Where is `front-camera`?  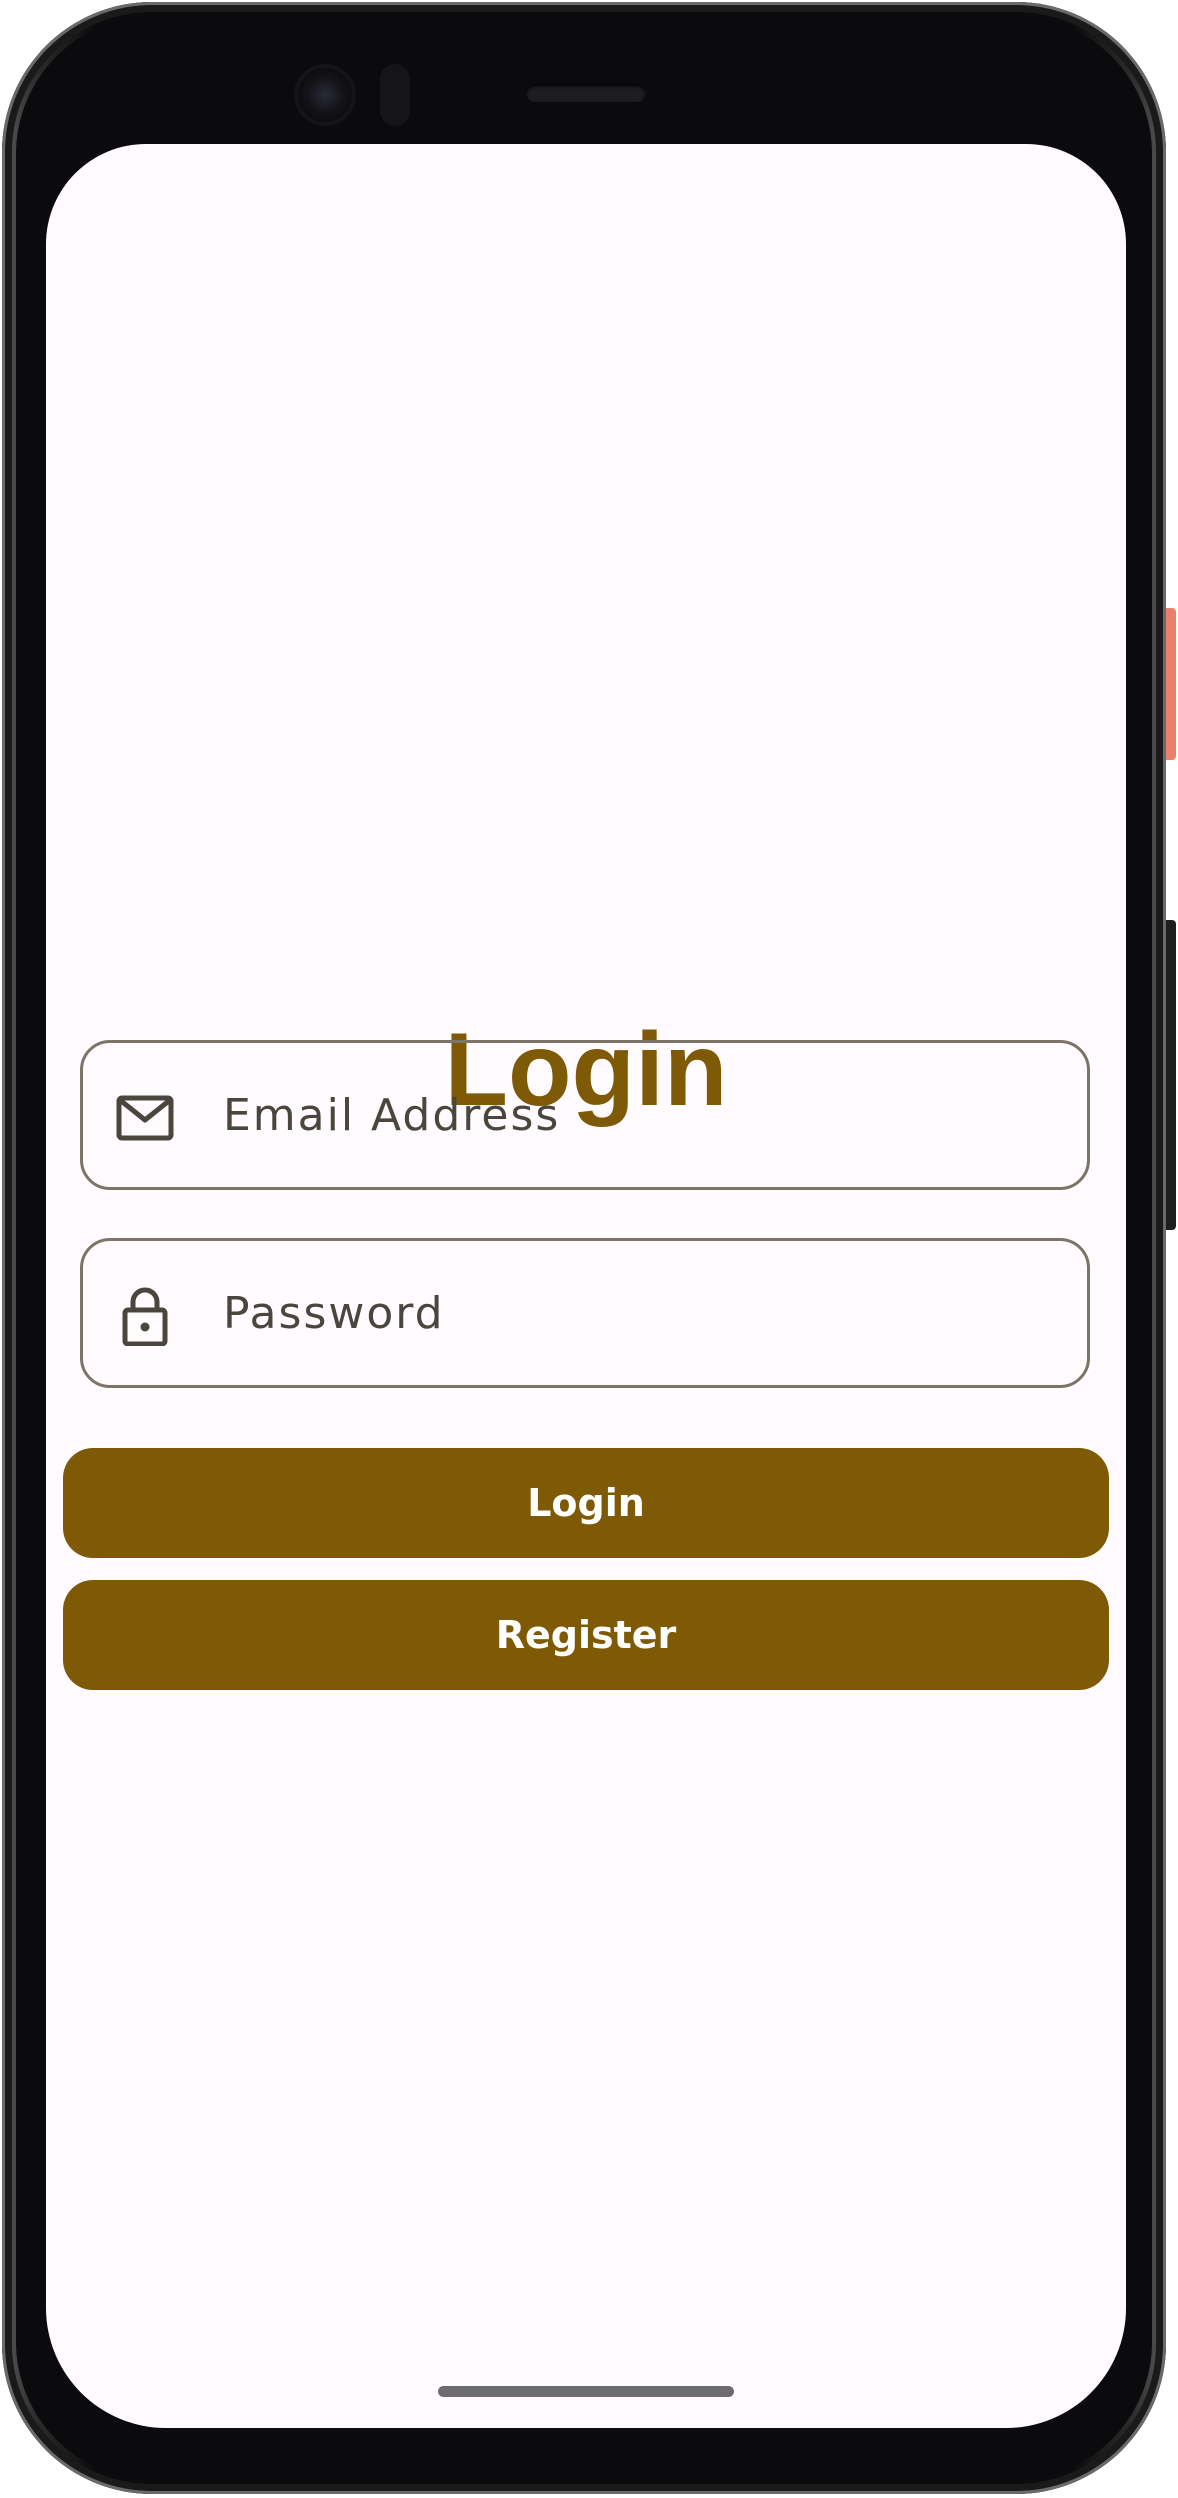
front-camera is located at coordinates (325, 95).